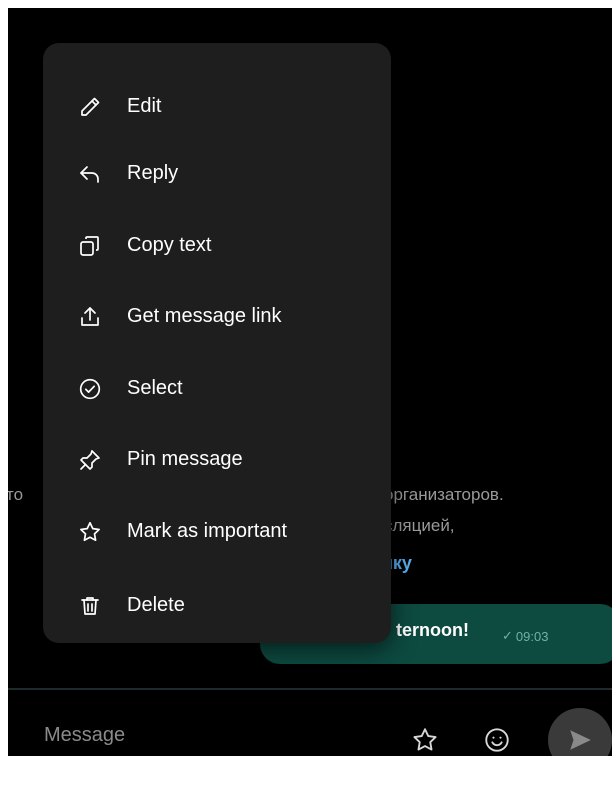  What do you see at coordinates (207, 531) in the screenshot?
I see `menu-item-label: Mark as important` at bounding box center [207, 531].